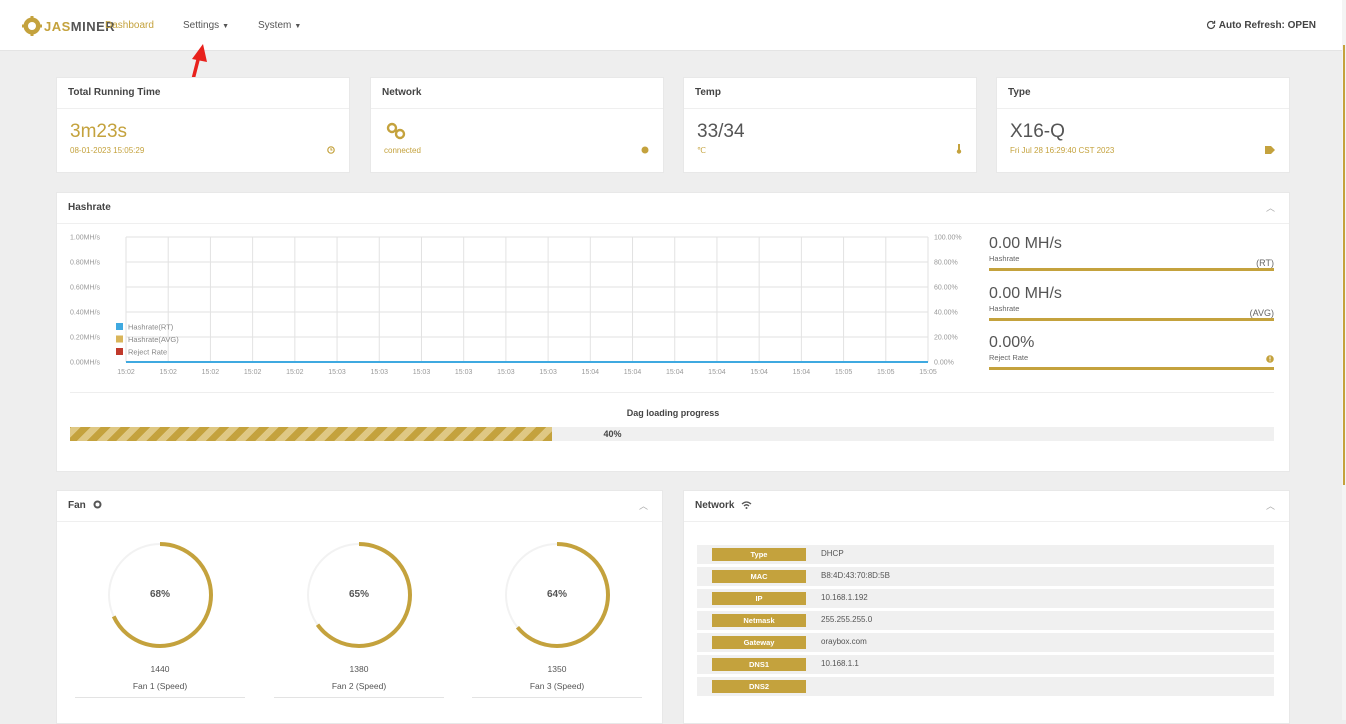 The width and height of the screenshot is (1346, 724). Describe the element at coordinates (759, 554) in the screenshot. I see `network-key: Type` at that location.